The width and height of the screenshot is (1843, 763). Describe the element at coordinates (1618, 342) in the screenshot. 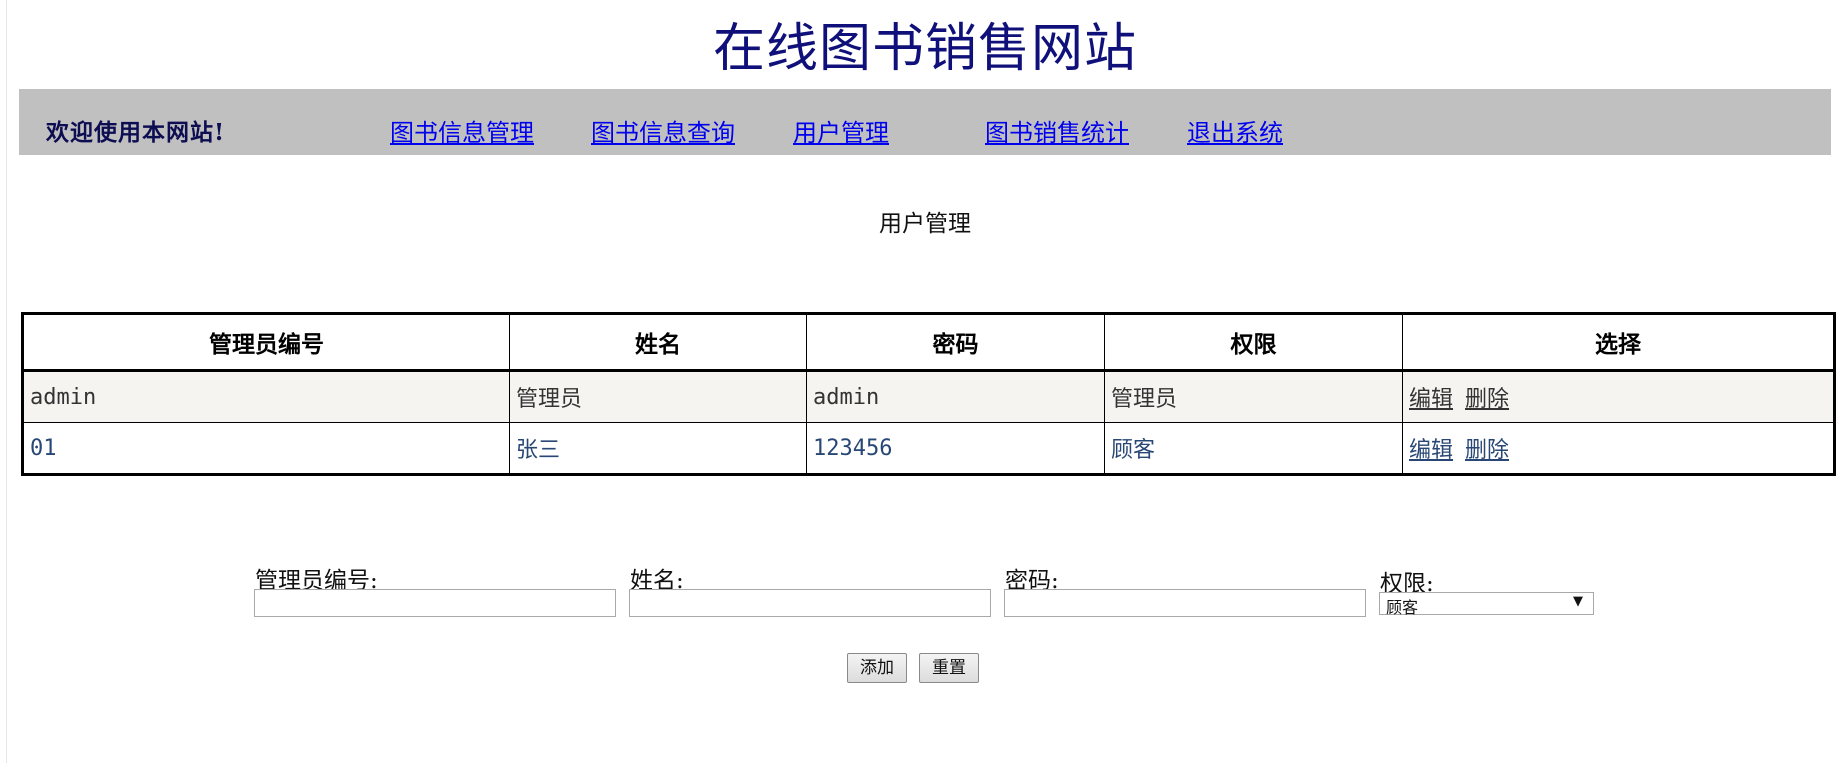

I see `column-header-actions: 选择` at that location.